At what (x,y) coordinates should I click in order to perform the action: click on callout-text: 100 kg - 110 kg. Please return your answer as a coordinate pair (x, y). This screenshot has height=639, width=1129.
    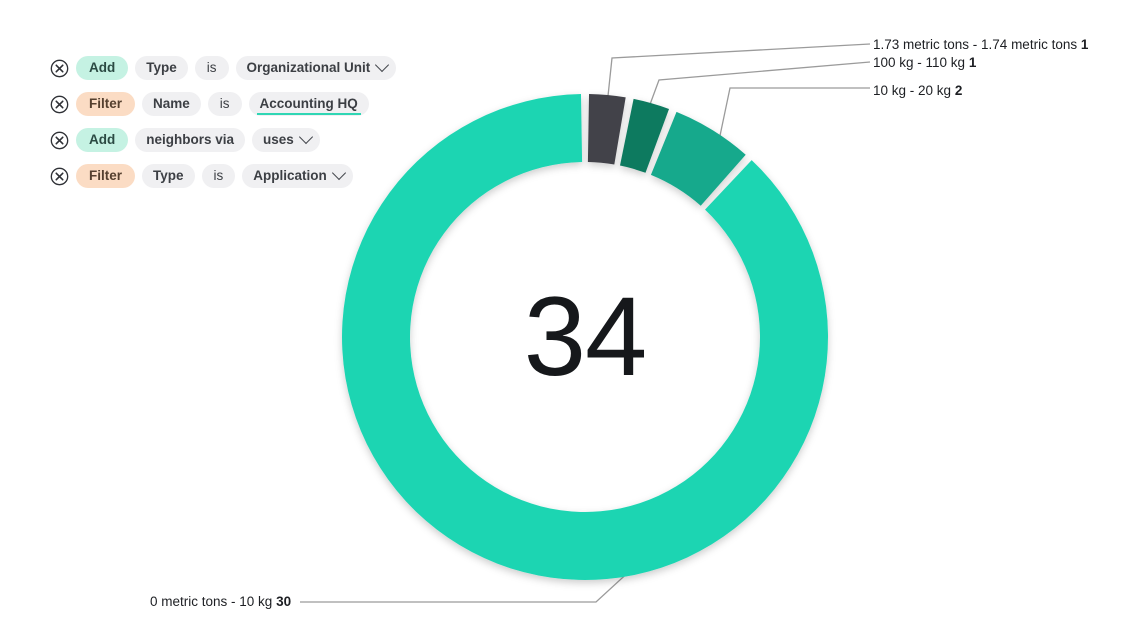
    Looking at the image, I should click on (919, 62).